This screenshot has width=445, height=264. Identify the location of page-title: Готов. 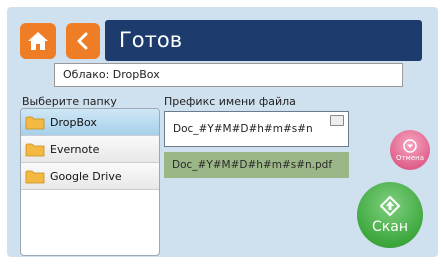
(263, 40).